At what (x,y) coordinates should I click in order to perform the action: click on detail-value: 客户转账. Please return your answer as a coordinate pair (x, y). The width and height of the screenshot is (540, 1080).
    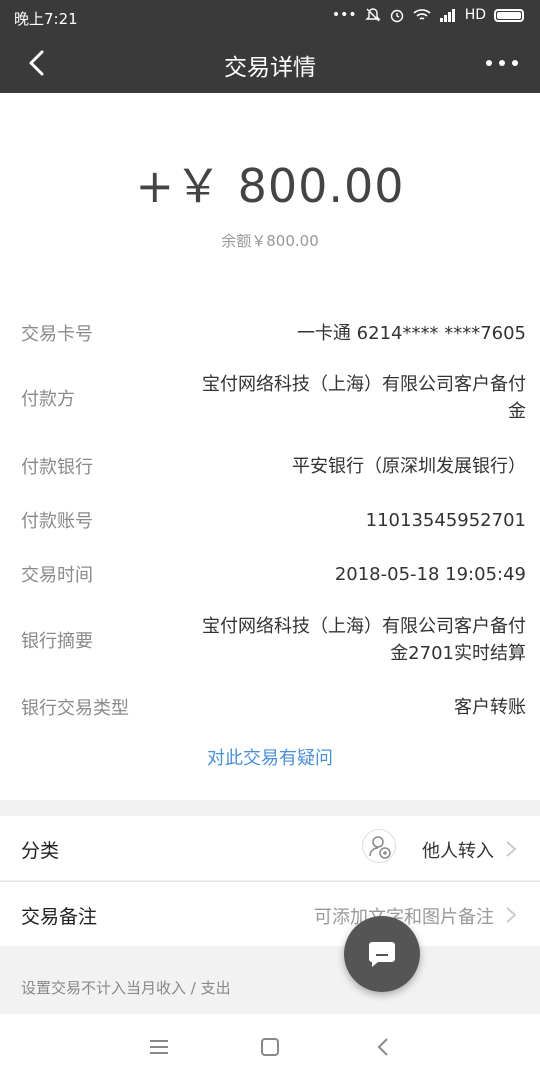
    Looking at the image, I should click on (490, 707).